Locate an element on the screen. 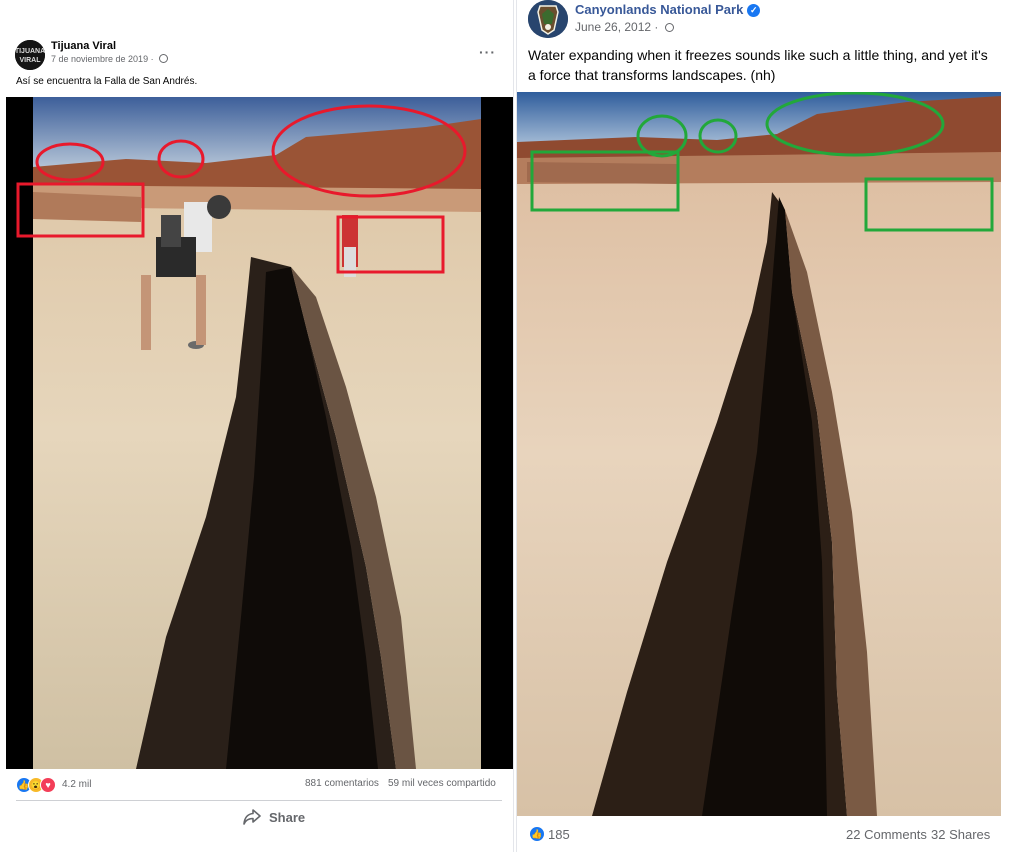  author-name: Tijuana Viral is located at coordinates (83, 46).